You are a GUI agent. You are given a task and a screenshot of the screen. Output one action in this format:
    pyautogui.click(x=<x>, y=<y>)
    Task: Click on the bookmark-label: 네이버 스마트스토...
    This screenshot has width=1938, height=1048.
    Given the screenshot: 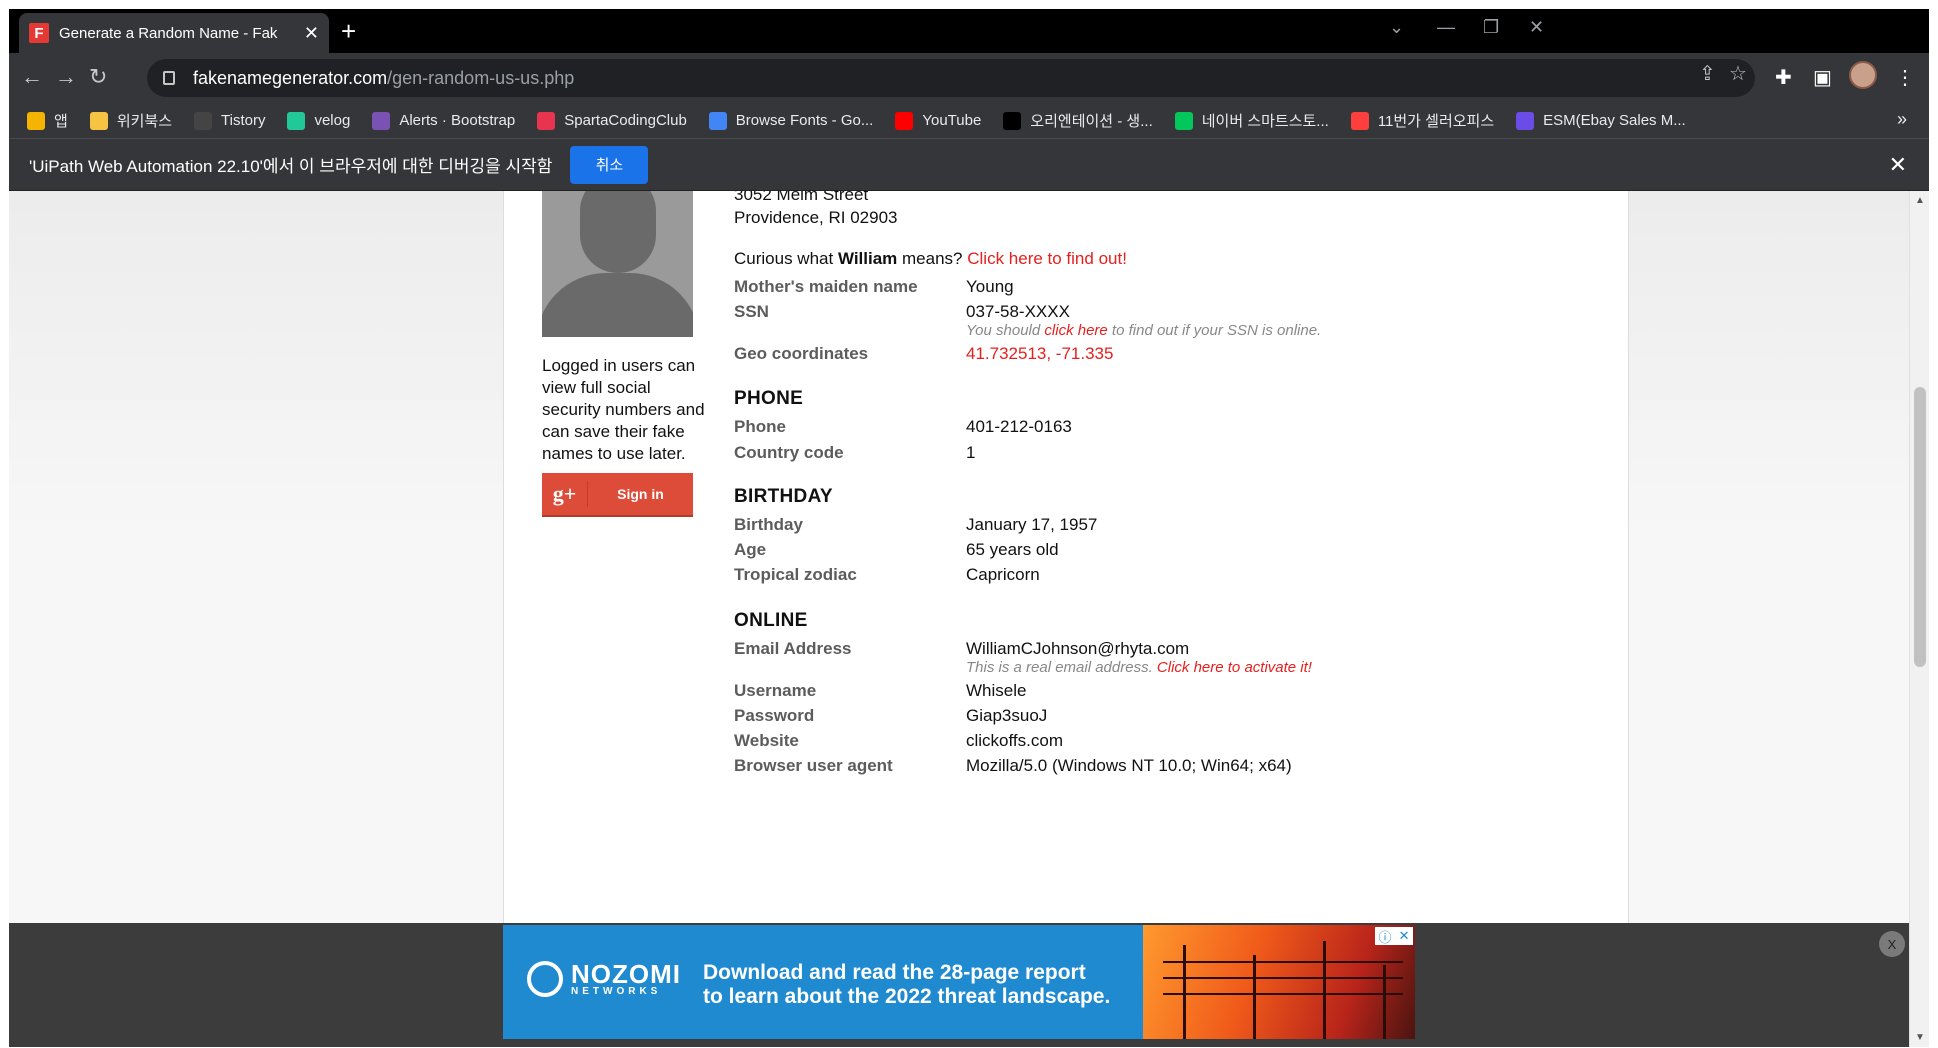 What is the action you would take?
    pyautogui.click(x=1265, y=121)
    